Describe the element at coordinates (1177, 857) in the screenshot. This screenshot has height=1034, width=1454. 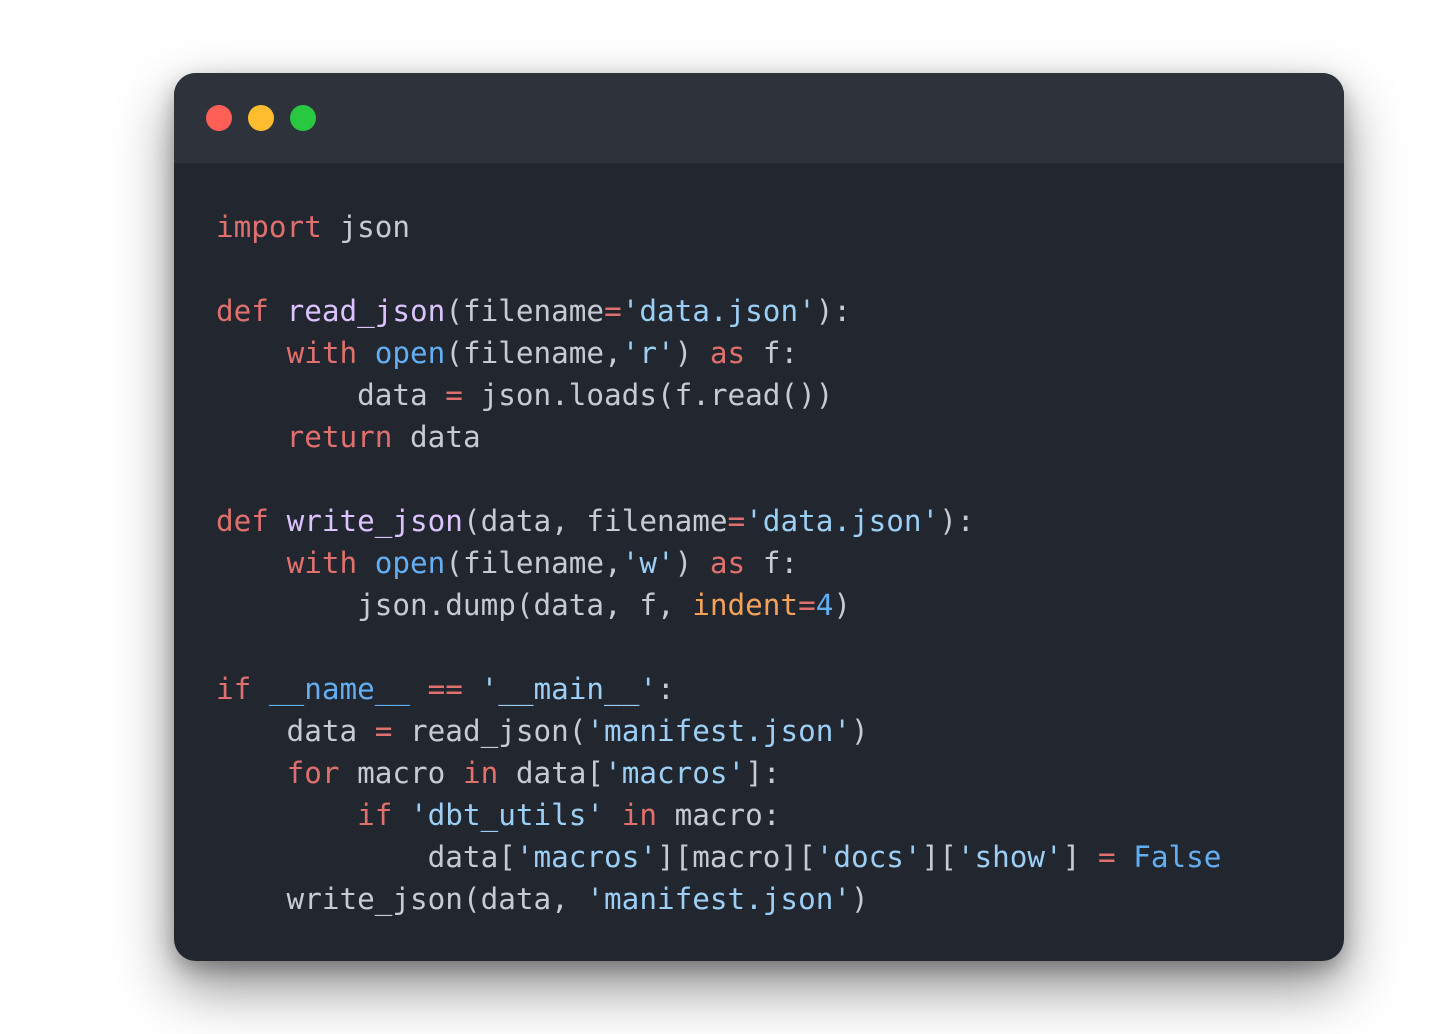
I see `code-token-builtin: False` at that location.